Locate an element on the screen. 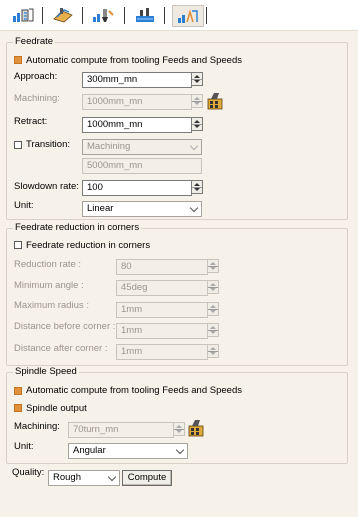 The height and width of the screenshot is (517, 358). tool-feeds-icon is located at coordinates (215, 101).